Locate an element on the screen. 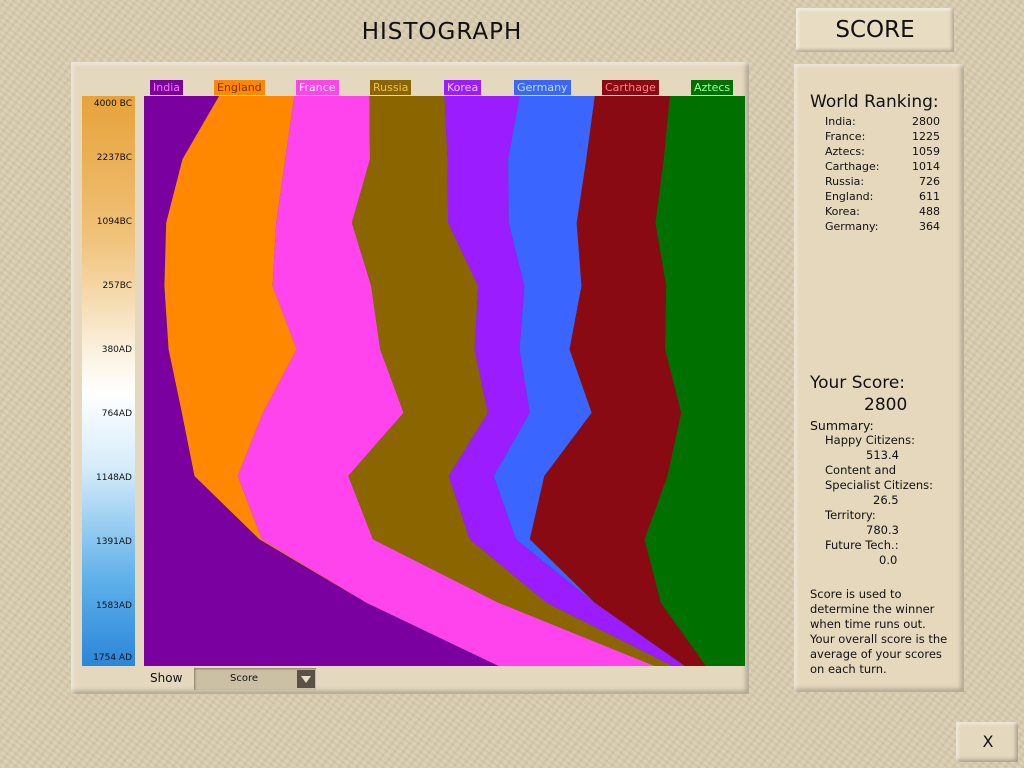  specialist-citizens-label: Specialist Citizens: is located at coordinates (879, 485).